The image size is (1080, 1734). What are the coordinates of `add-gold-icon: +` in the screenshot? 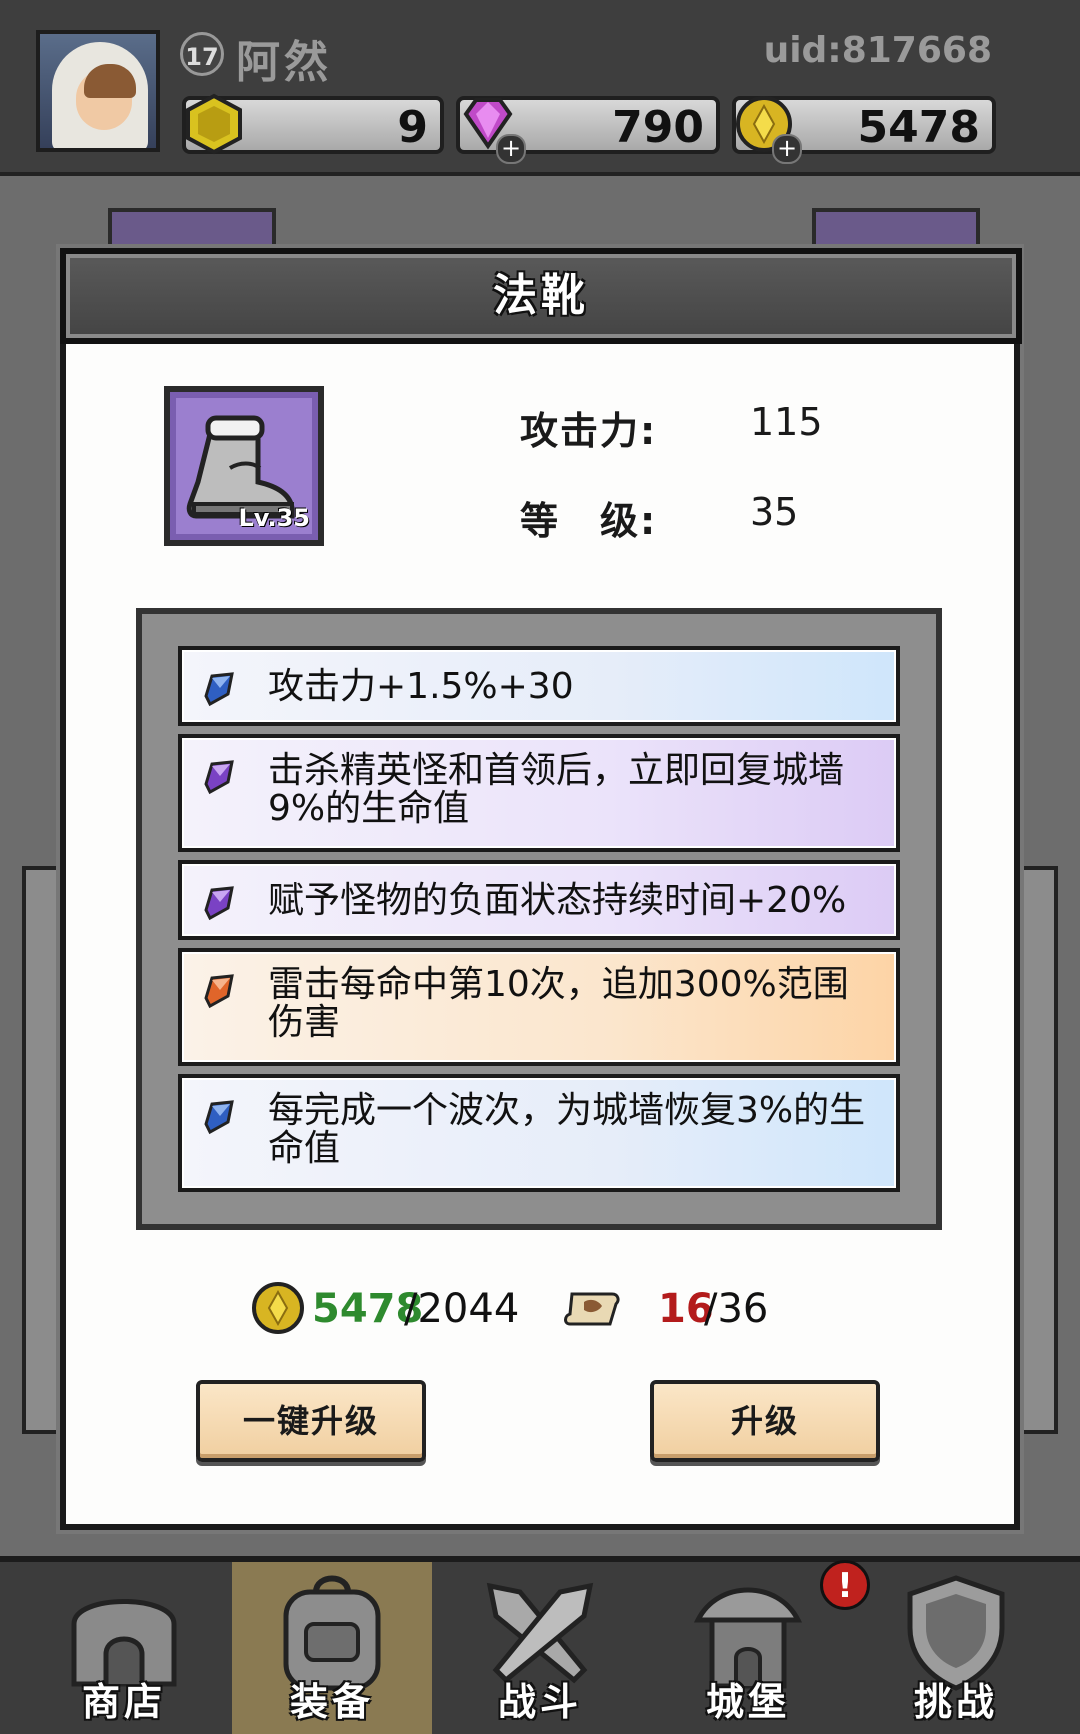 It's located at (787, 149).